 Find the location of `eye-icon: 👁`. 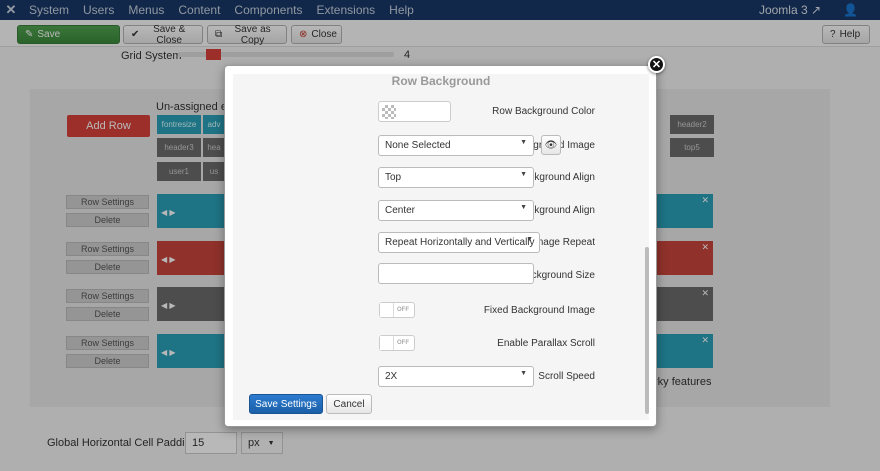

eye-icon: 👁 is located at coordinates (551, 145).